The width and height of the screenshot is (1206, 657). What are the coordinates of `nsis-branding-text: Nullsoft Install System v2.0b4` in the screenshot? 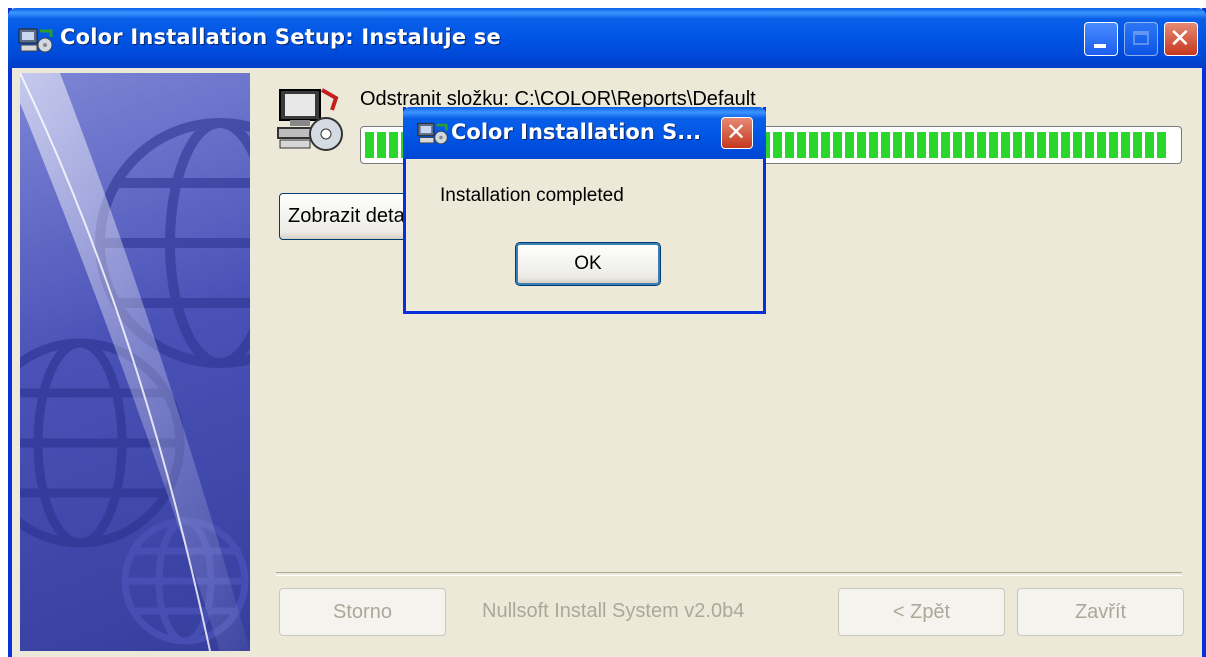 It's located at (613, 611).